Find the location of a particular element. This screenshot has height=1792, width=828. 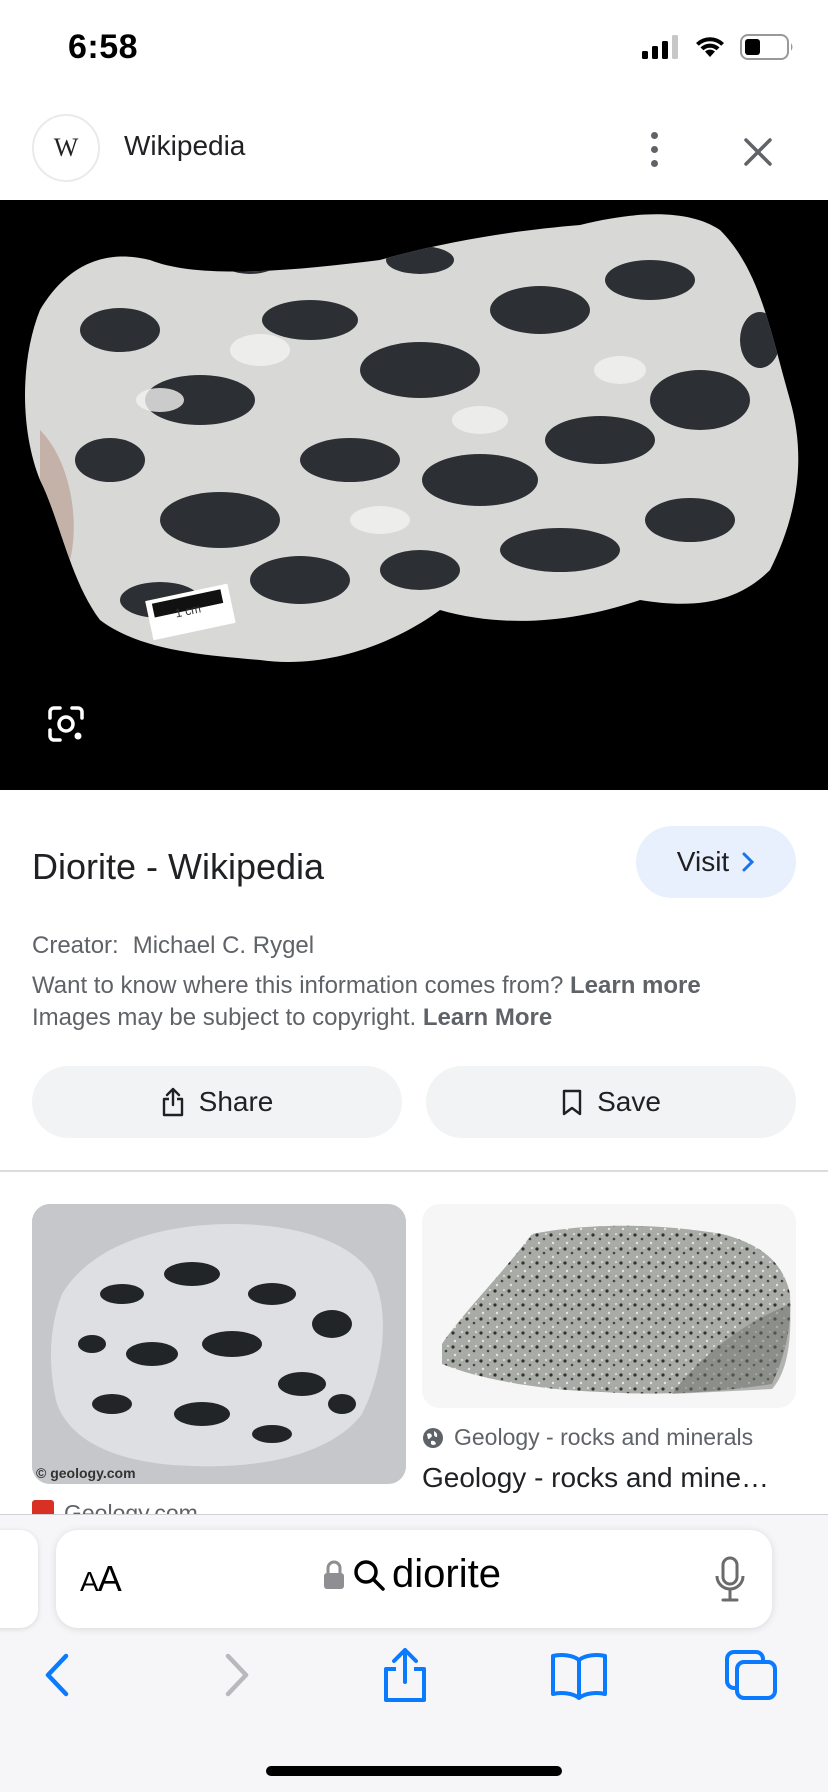

section-divider is located at coordinates (414, 1171).